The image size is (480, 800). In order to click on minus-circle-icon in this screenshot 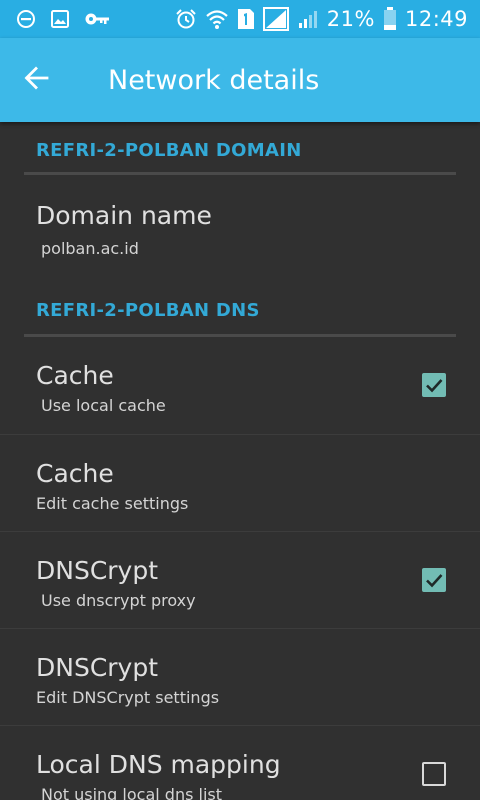, I will do `click(26, 19)`.